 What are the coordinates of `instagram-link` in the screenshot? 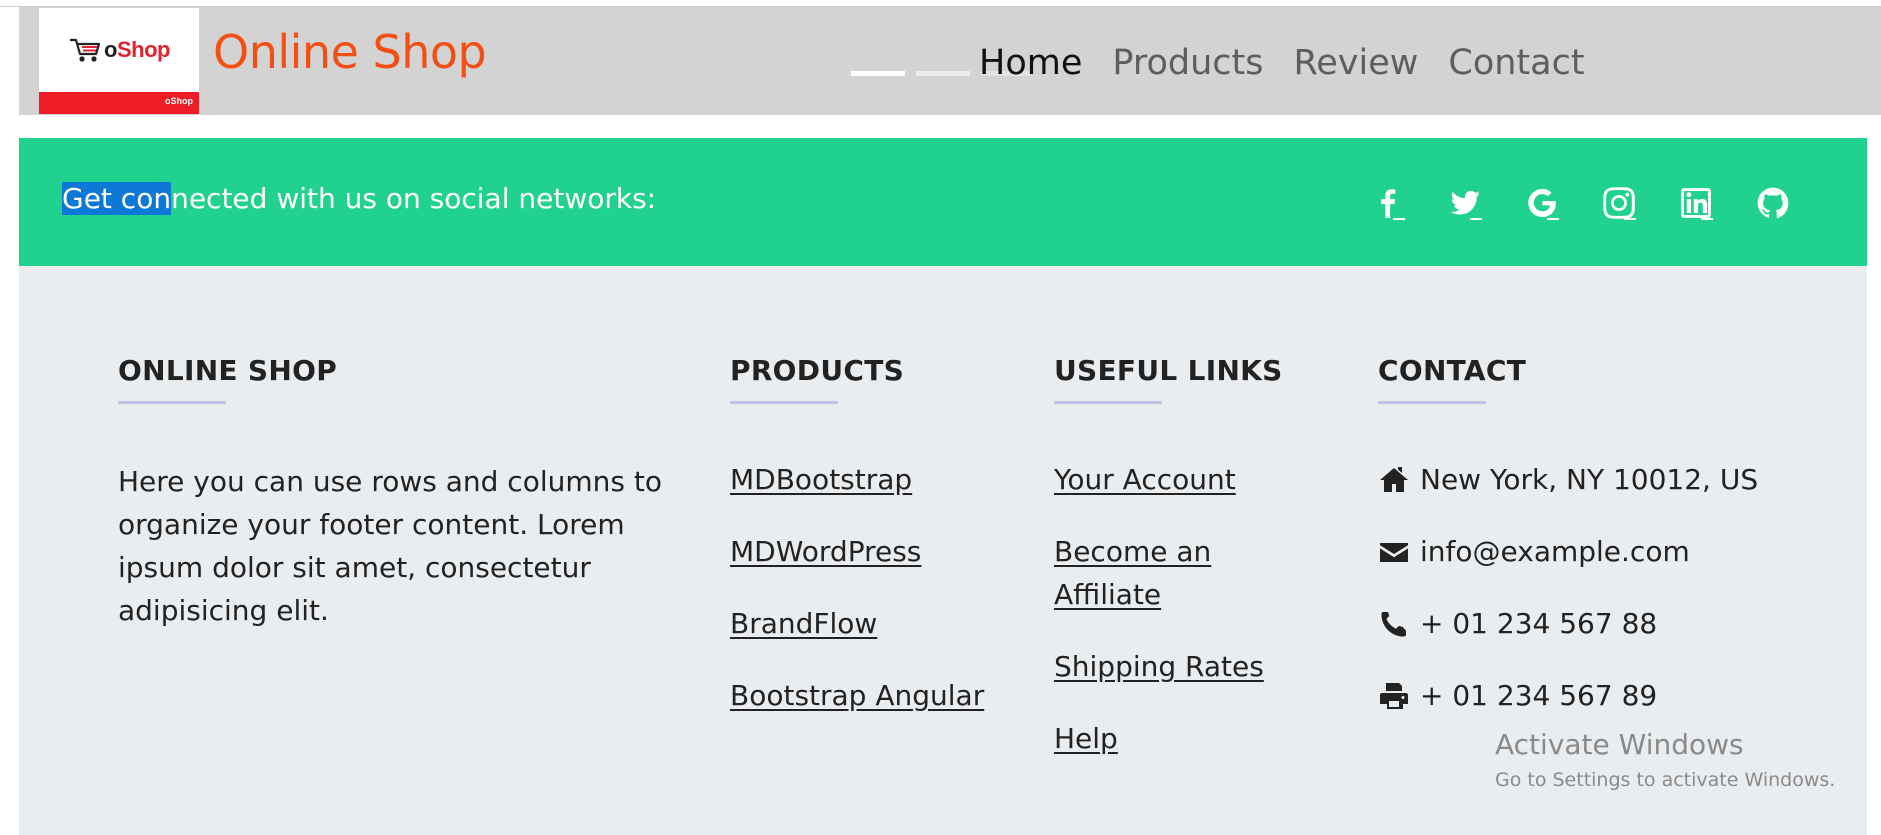 It's located at (1640, 203).